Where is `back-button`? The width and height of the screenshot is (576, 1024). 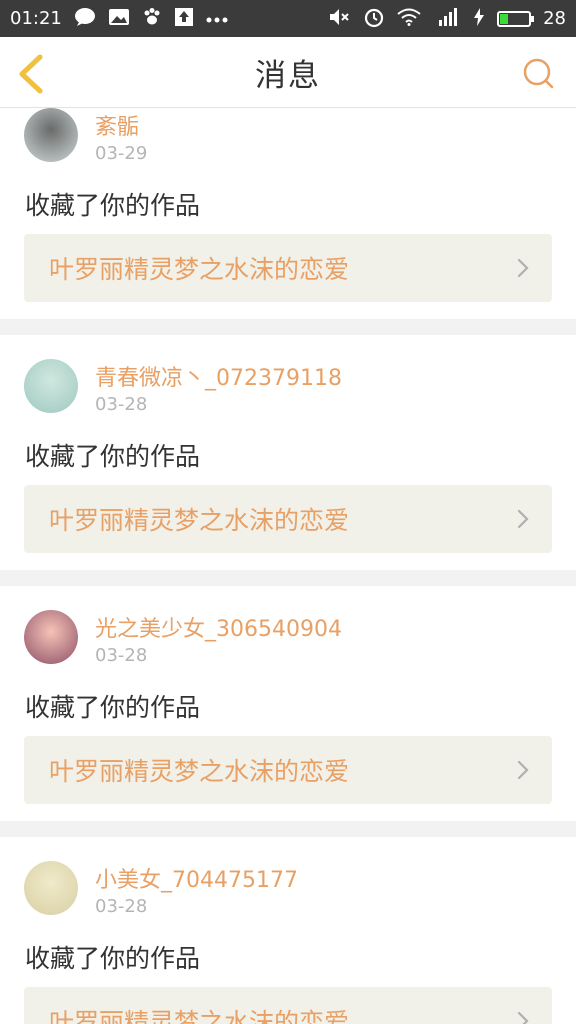 back-button is located at coordinates (31, 74).